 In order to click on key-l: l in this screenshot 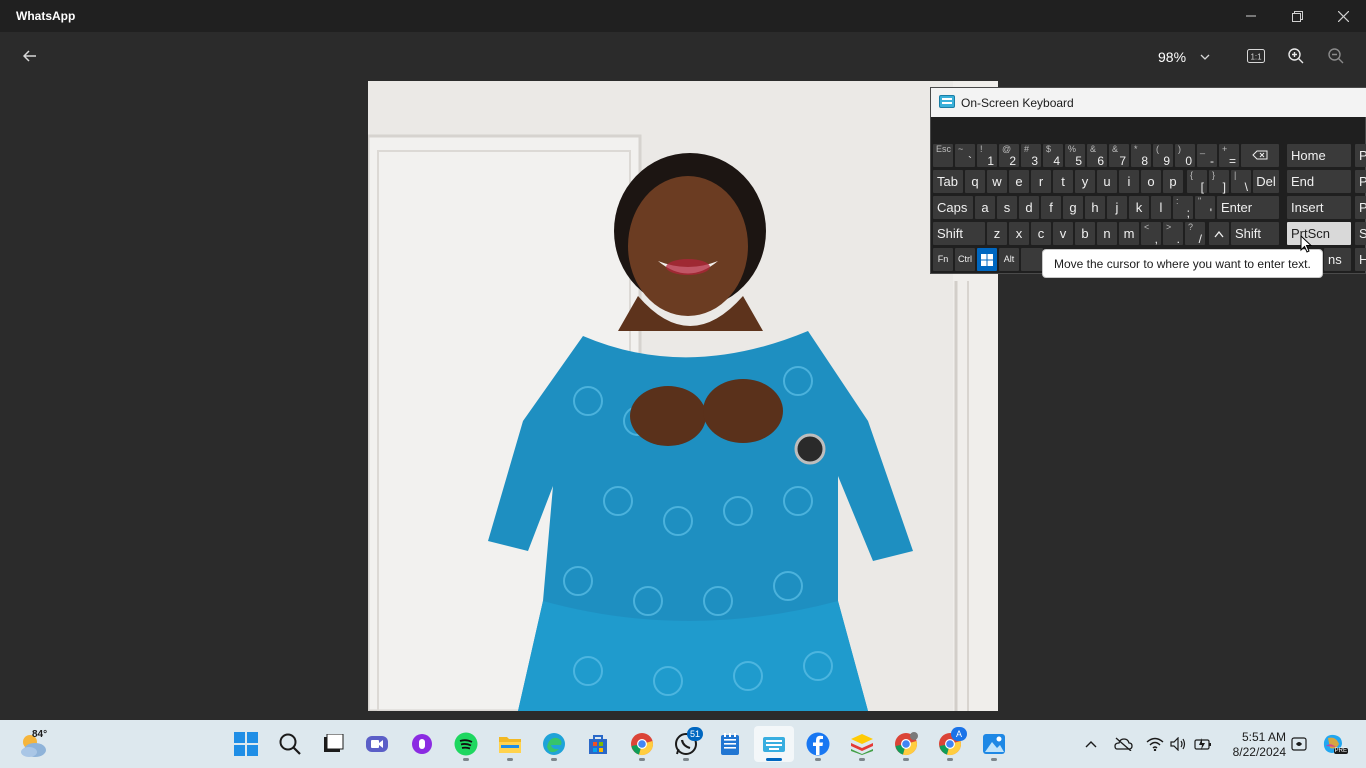, I will do `click(1161, 207)`.